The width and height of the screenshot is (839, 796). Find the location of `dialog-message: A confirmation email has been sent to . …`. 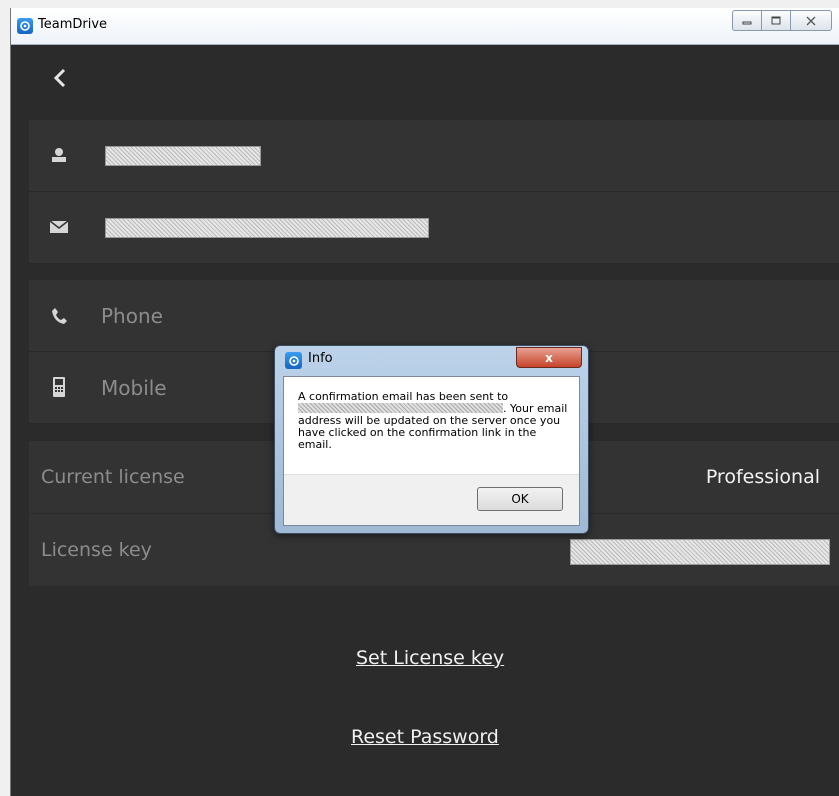

dialog-message: A confirmation email has been sent to . … is located at coordinates (433, 421).